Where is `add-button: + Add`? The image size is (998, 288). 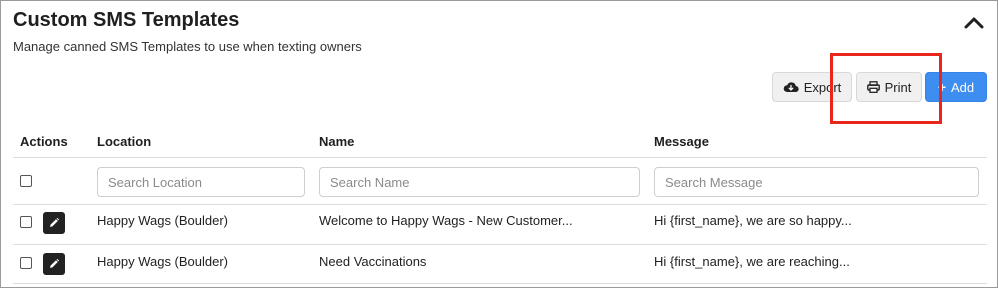 add-button: + Add is located at coordinates (956, 87).